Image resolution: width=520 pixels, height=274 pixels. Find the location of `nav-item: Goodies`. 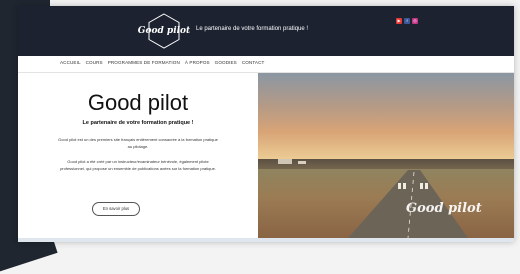

nav-item: Goodies is located at coordinates (226, 62).